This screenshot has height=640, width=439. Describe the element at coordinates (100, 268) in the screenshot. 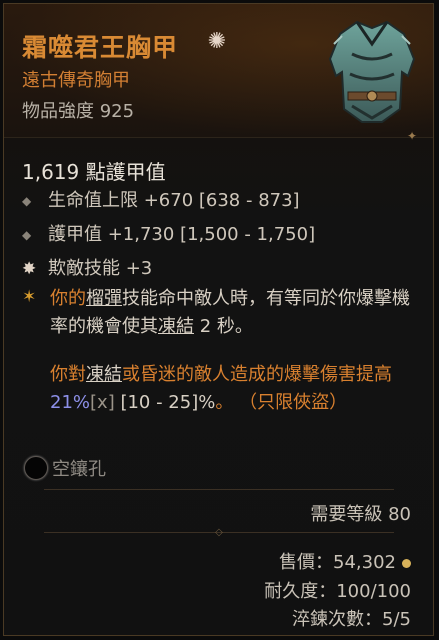

I see `affix-text: 欺敵技能 +3` at that location.